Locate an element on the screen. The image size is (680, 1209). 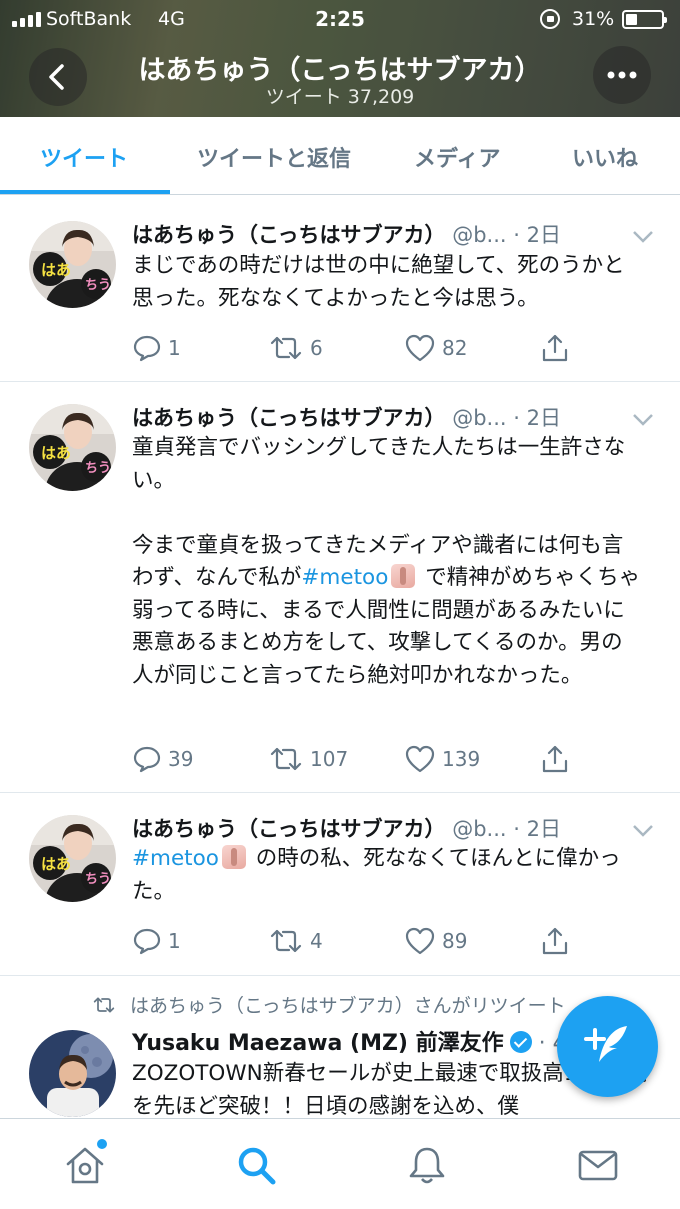
nav-messages is located at coordinates (598, 1165).